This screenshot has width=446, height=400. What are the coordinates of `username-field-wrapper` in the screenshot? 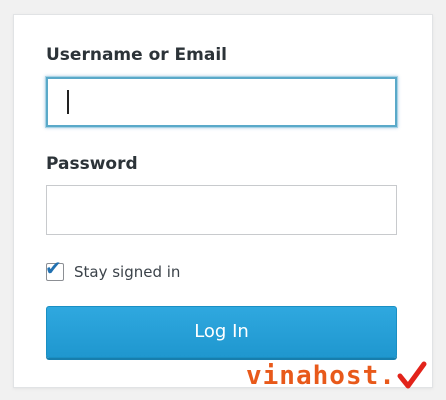 It's located at (221, 102).